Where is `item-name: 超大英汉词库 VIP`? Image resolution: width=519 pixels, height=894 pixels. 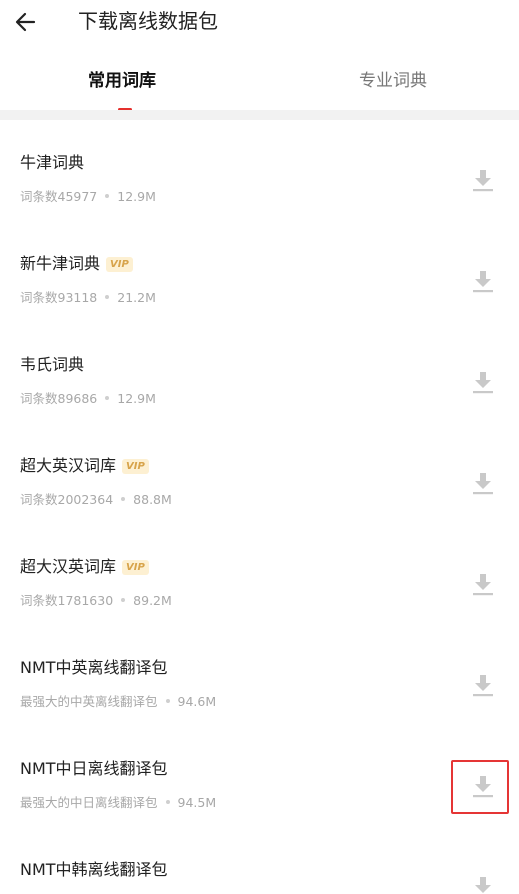 item-name: 超大英汉词库 VIP is located at coordinates (84, 466).